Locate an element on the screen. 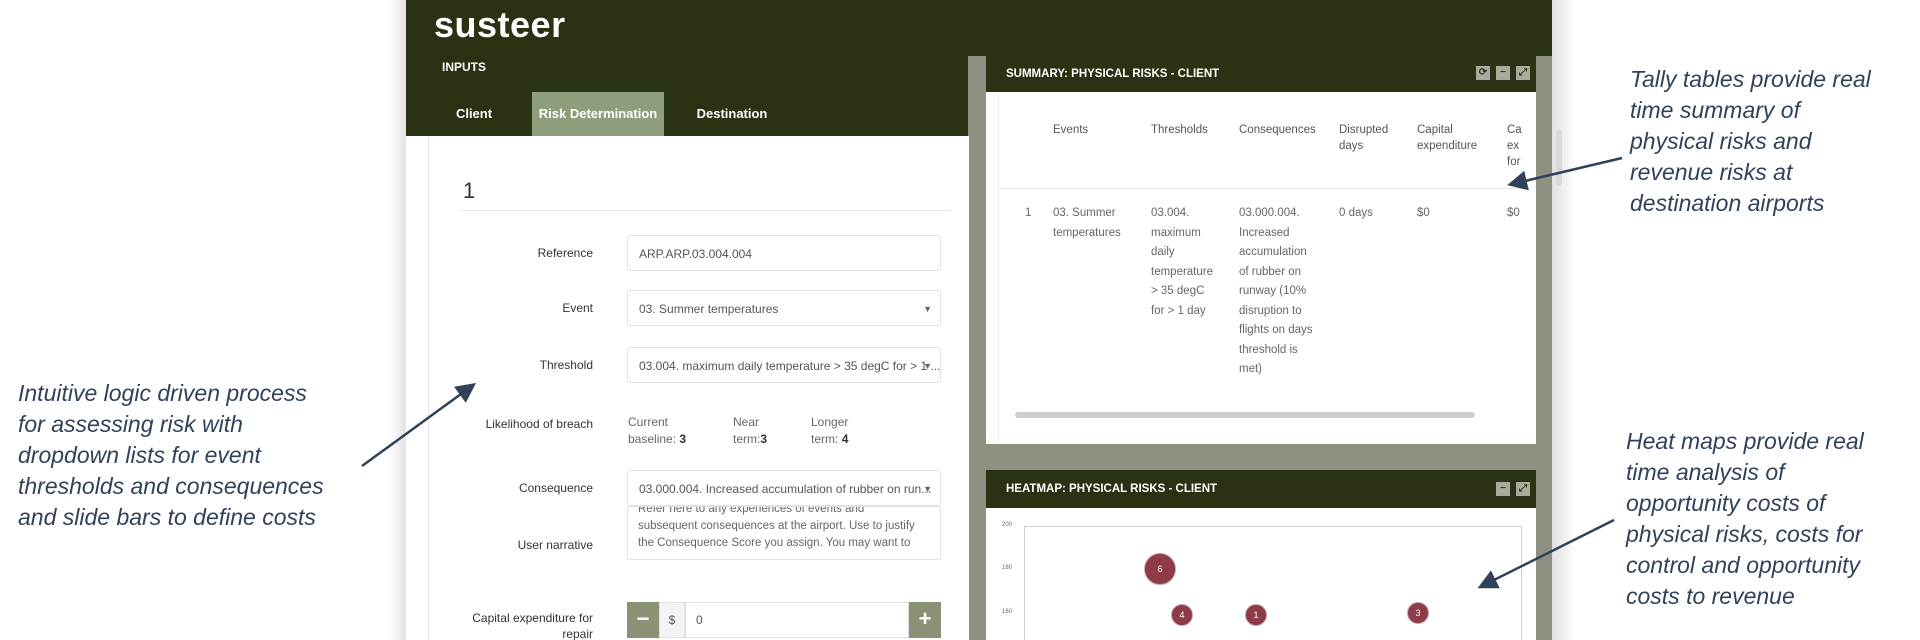 This screenshot has width=1920, height=640. arrow-to-heatmap is located at coordinates (1546, 553).